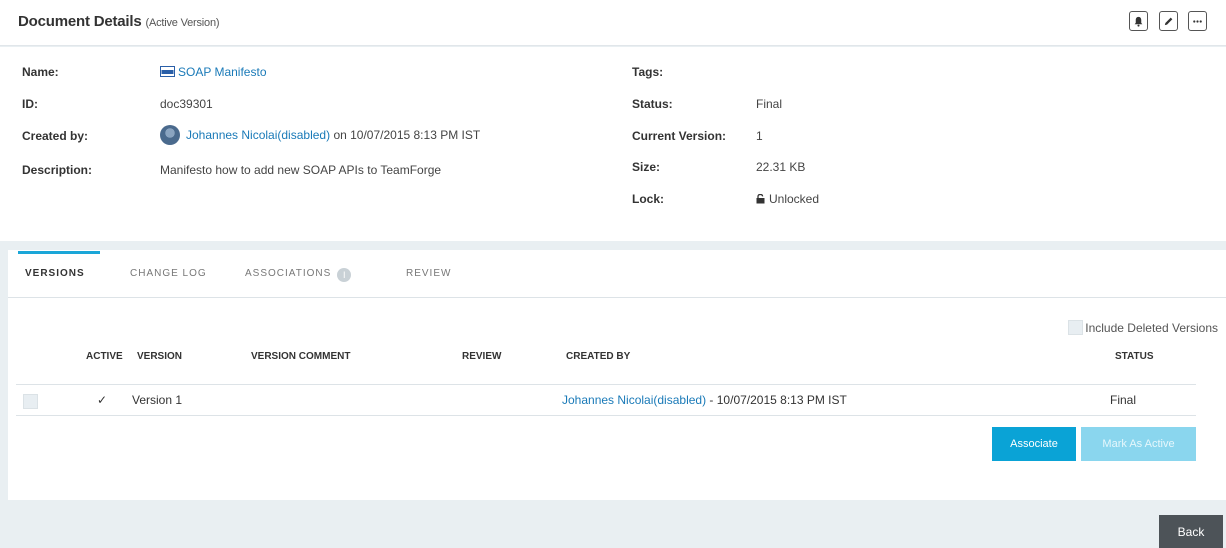 This screenshot has height=548, width=1226. I want to click on active-tab-indicator, so click(59, 252).